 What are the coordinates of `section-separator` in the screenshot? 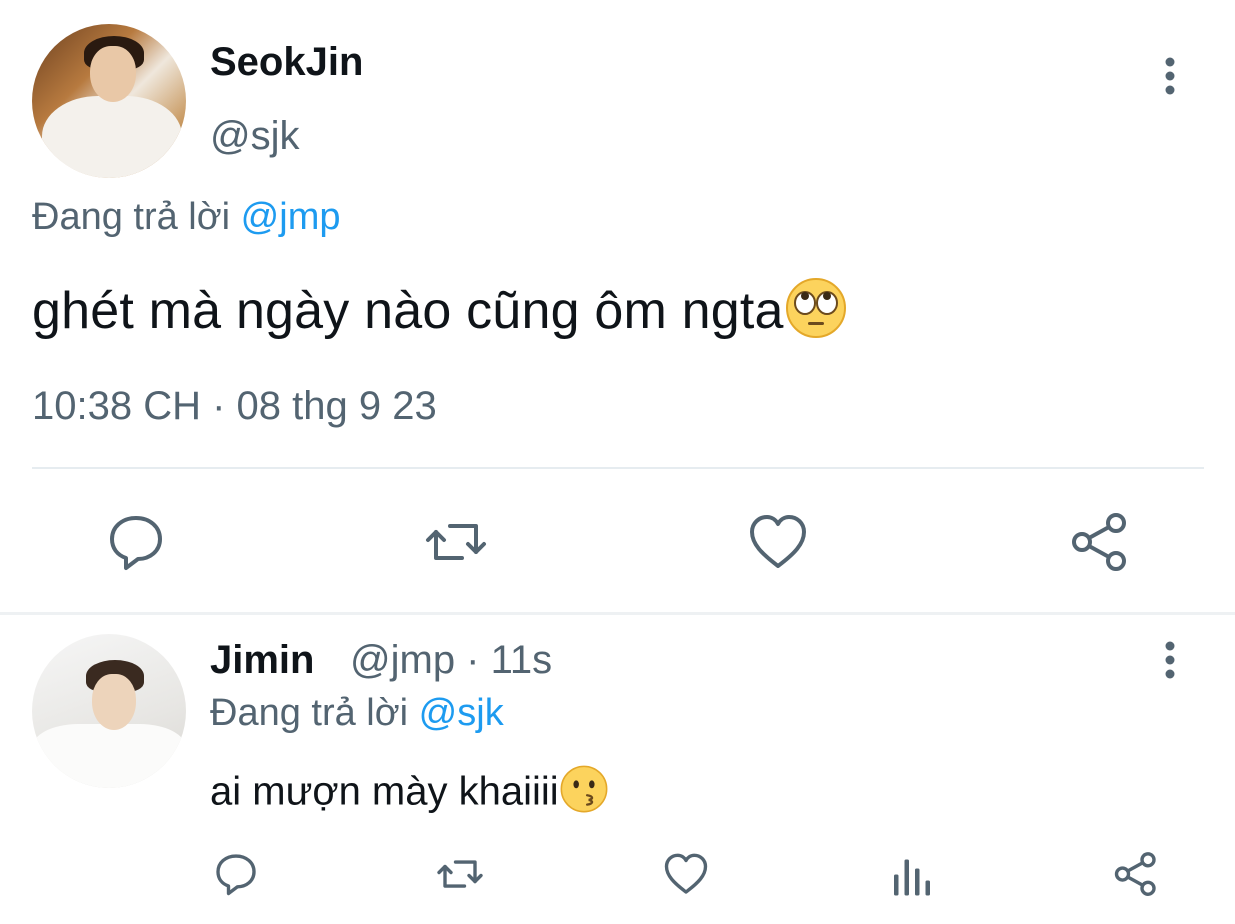 It's located at (617, 613).